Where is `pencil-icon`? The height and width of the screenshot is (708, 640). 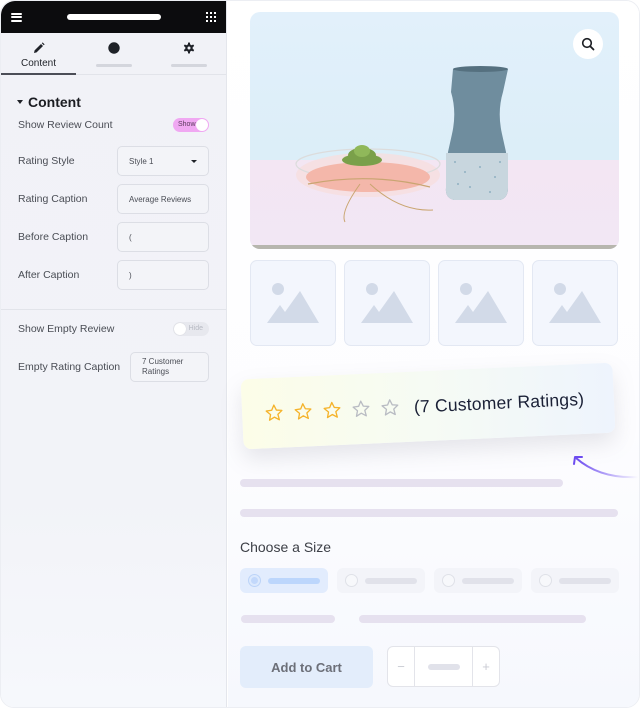 pencil-icon is located at coordinates (39, 48).